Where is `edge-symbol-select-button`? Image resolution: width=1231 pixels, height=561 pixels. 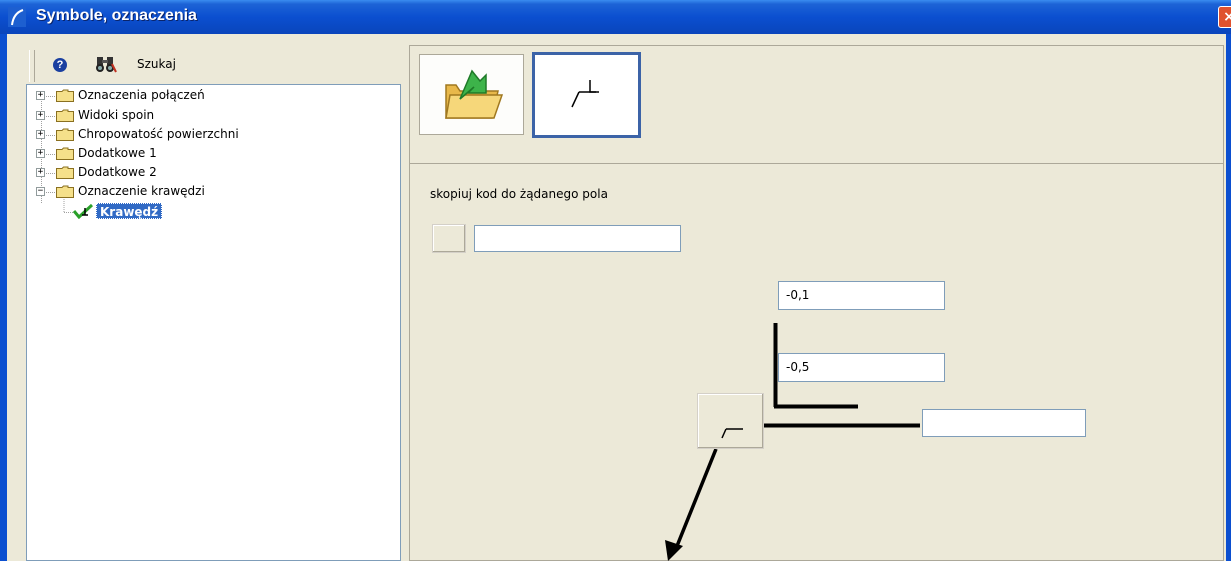
edge-symbol-select-button is located at coordinates (730, 421).